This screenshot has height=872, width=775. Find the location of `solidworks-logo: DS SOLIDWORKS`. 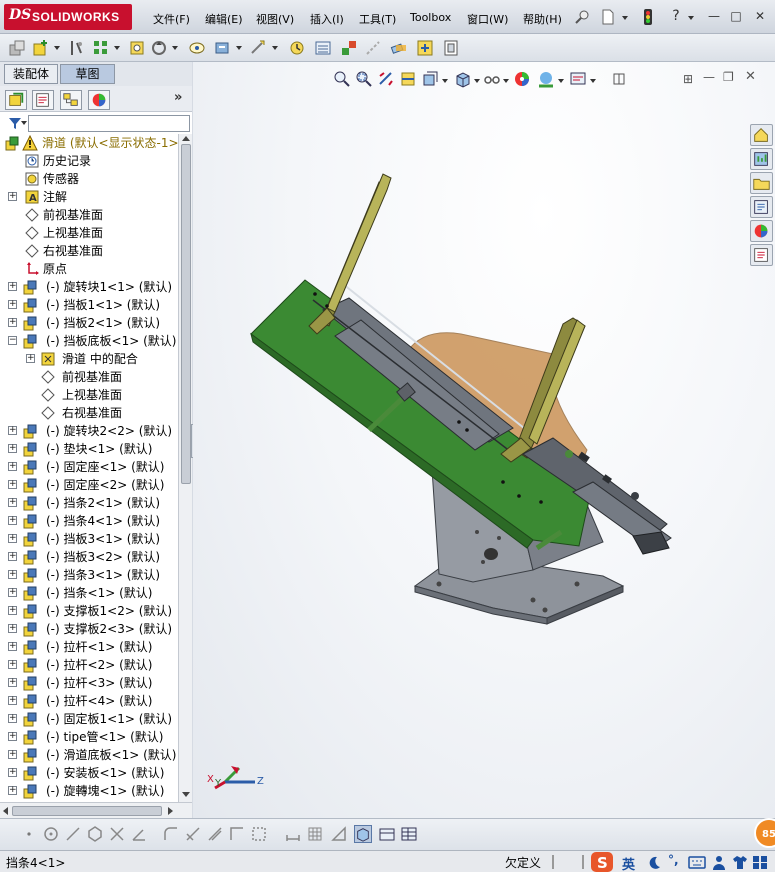

solidworks-logo: DS SOLIDWORKS is located at coordinates (68, 17).